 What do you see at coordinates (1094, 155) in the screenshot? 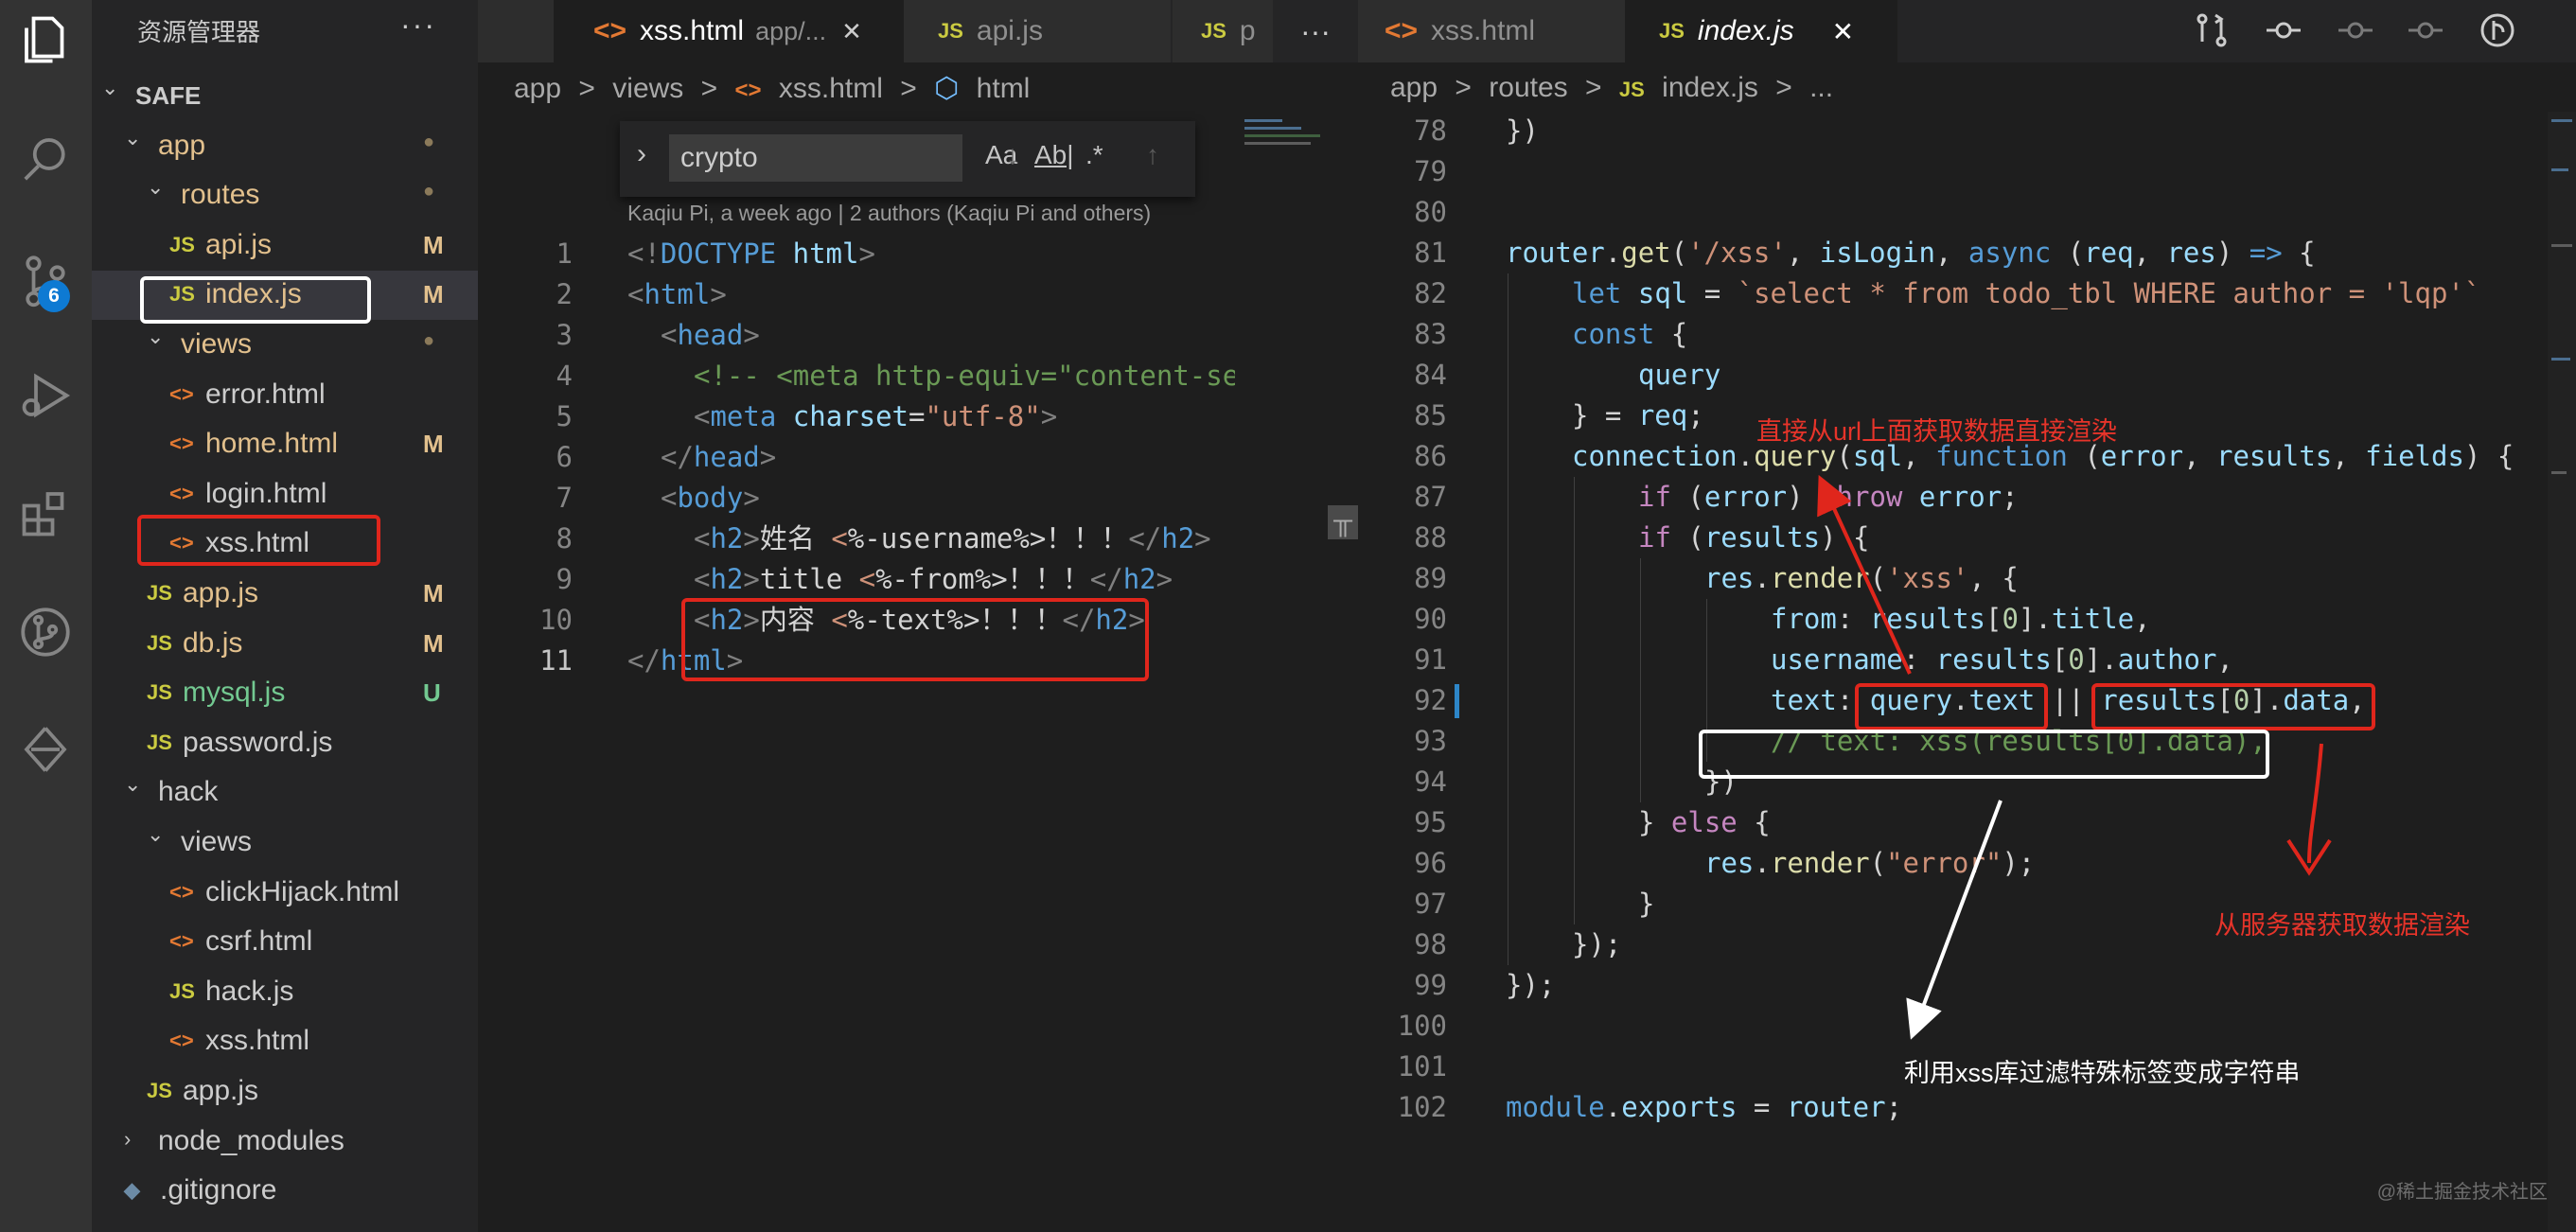
I see `use-regex-button: .*` at bounding box center [1094, 155].